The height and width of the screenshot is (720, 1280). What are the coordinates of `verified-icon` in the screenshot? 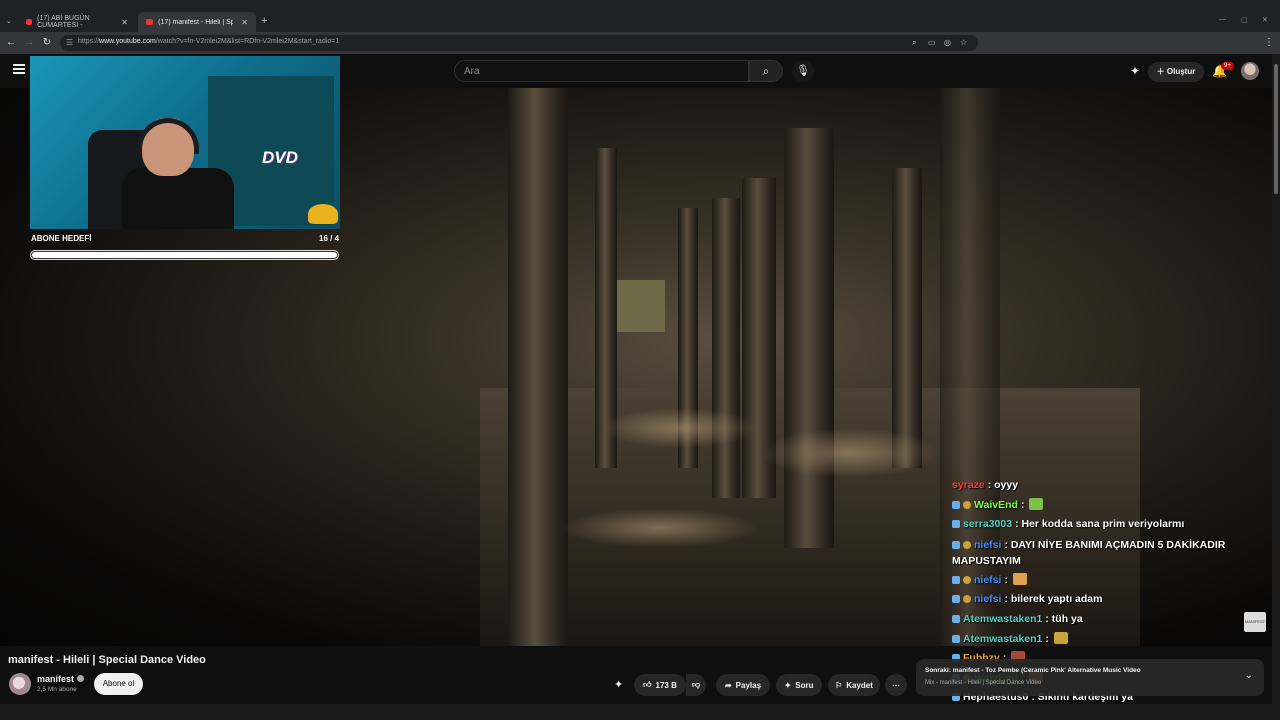 It's located at (81, 678).